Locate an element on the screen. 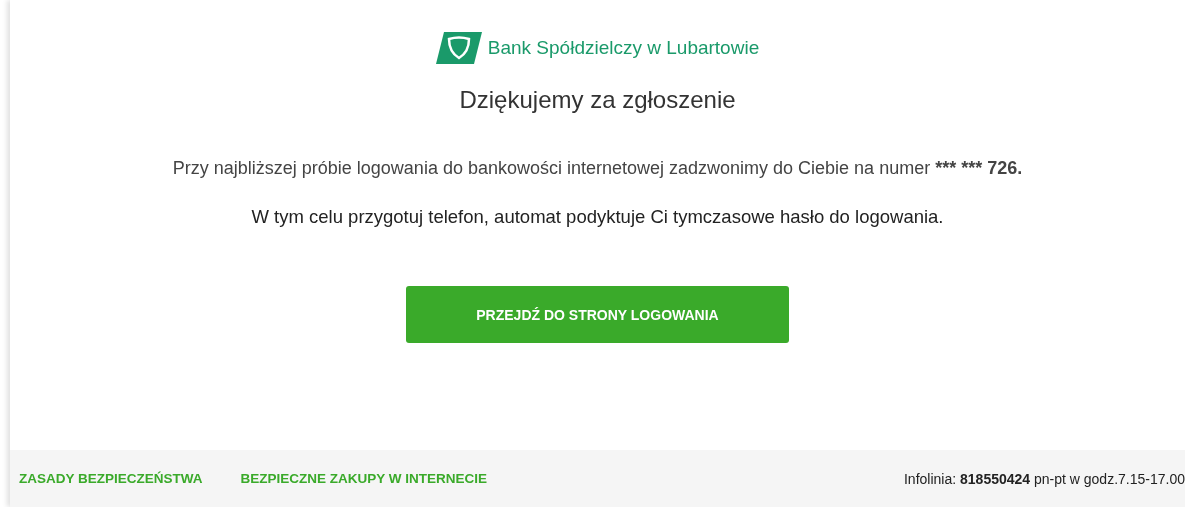  bank-logo-icon is located at coordinates (458, 48).